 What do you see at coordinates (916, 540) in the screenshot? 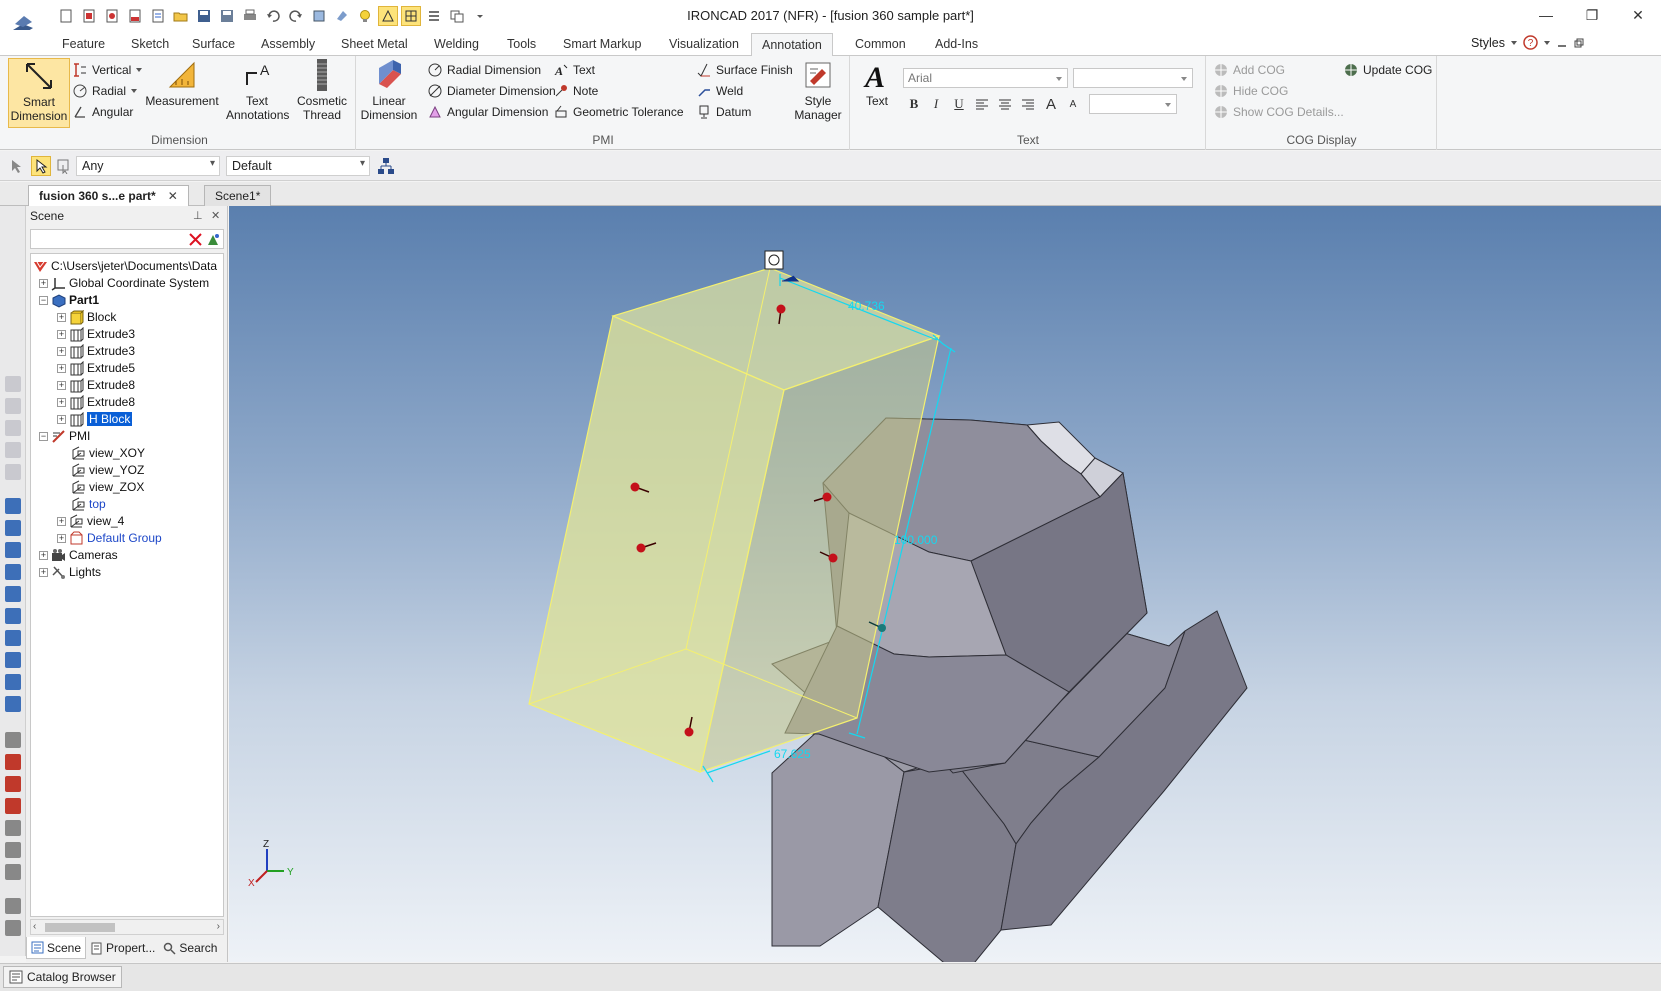
I see `dimension-value-height: 100.000` at bounding box center [916, 540].